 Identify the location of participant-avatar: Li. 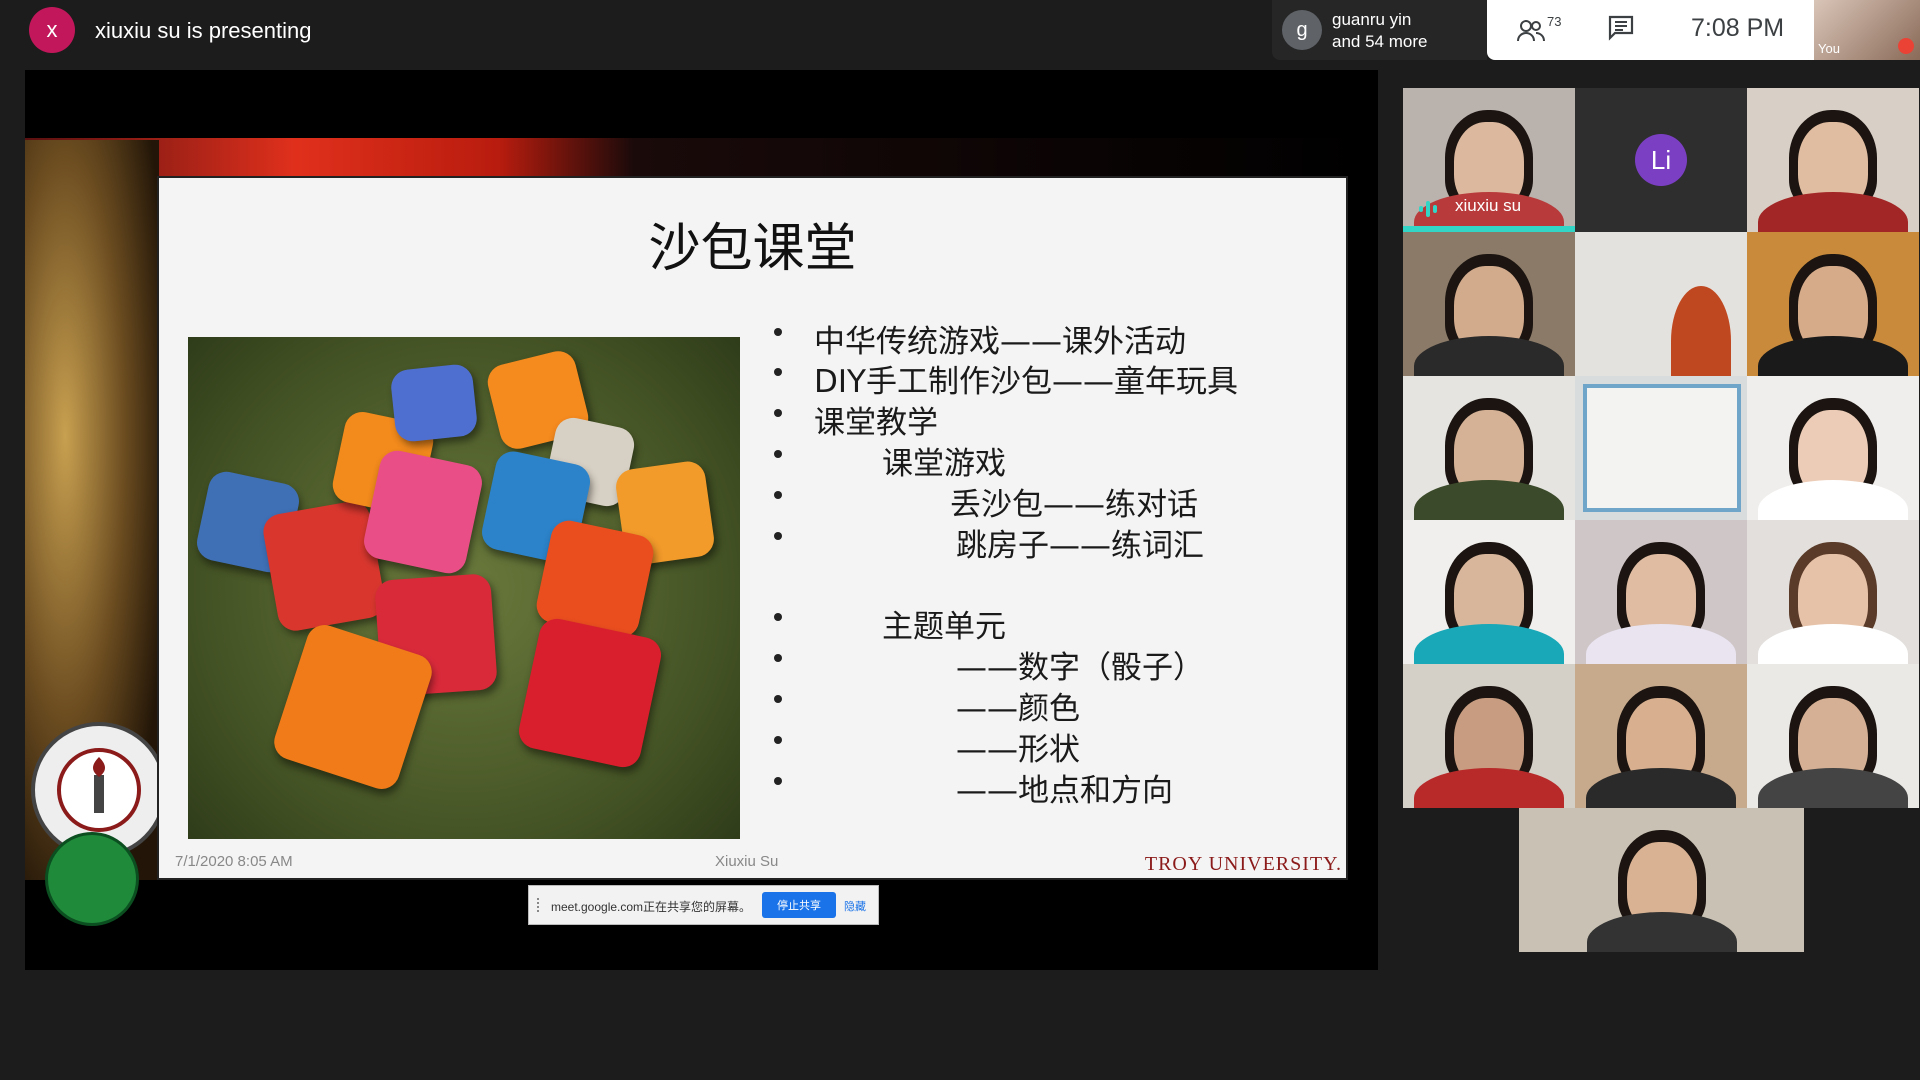
(1661, 160).